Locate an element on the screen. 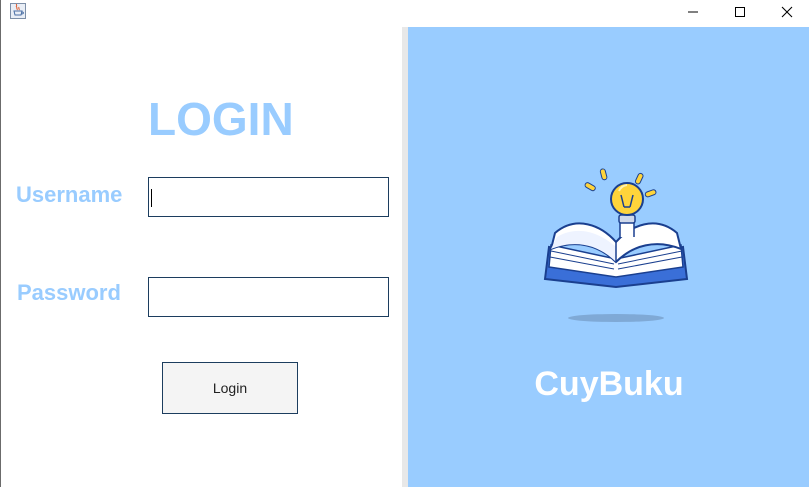 This screenshot has width=809, height=487. username-field is located at coordinates (268, 197).